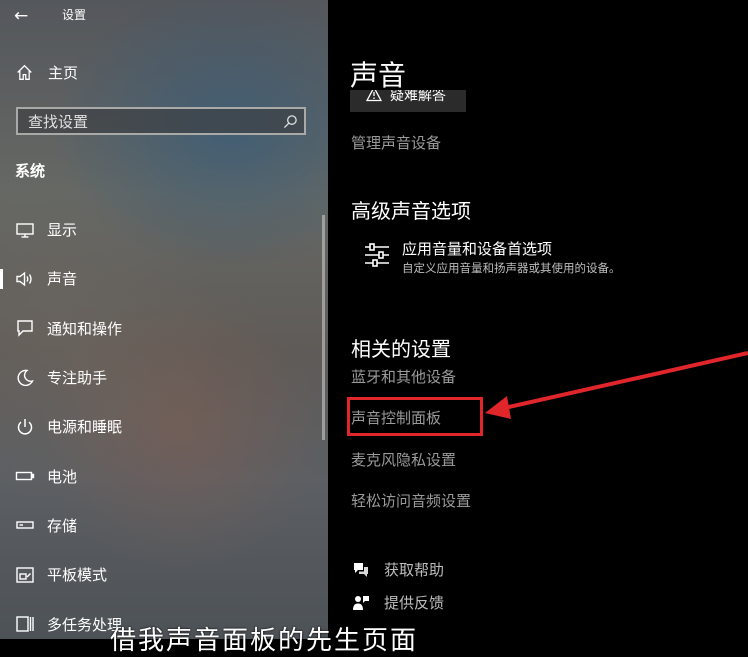  Describe the element at coordinates (160, 426) in the screenshot. I see `sidebar-item-power-sleep: 电源和睡眠` at that location.